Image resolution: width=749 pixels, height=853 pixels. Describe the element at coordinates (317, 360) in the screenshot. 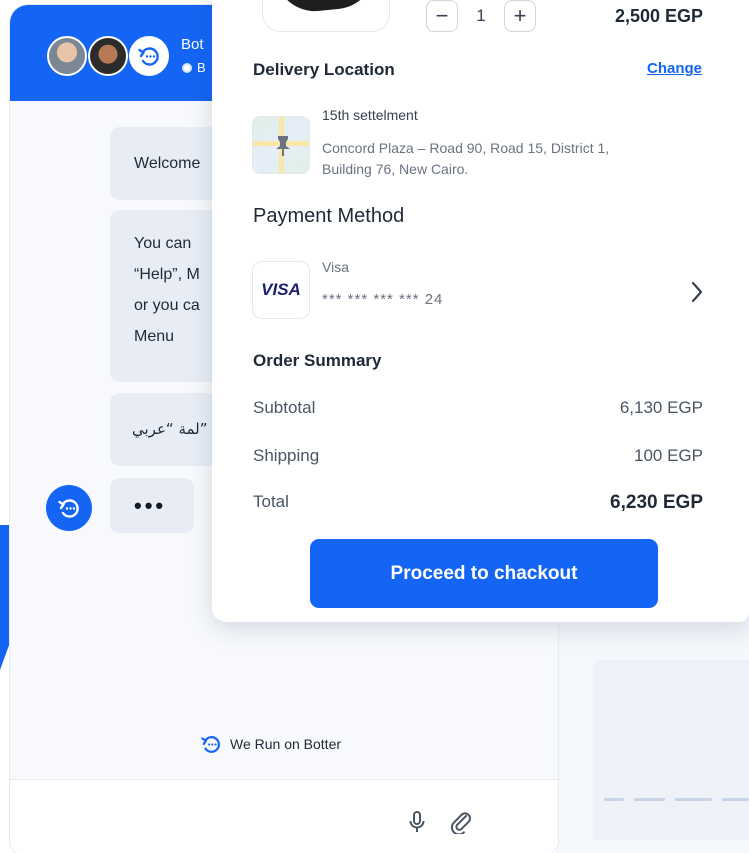

I see `summary-title: Order Summary` at that location.